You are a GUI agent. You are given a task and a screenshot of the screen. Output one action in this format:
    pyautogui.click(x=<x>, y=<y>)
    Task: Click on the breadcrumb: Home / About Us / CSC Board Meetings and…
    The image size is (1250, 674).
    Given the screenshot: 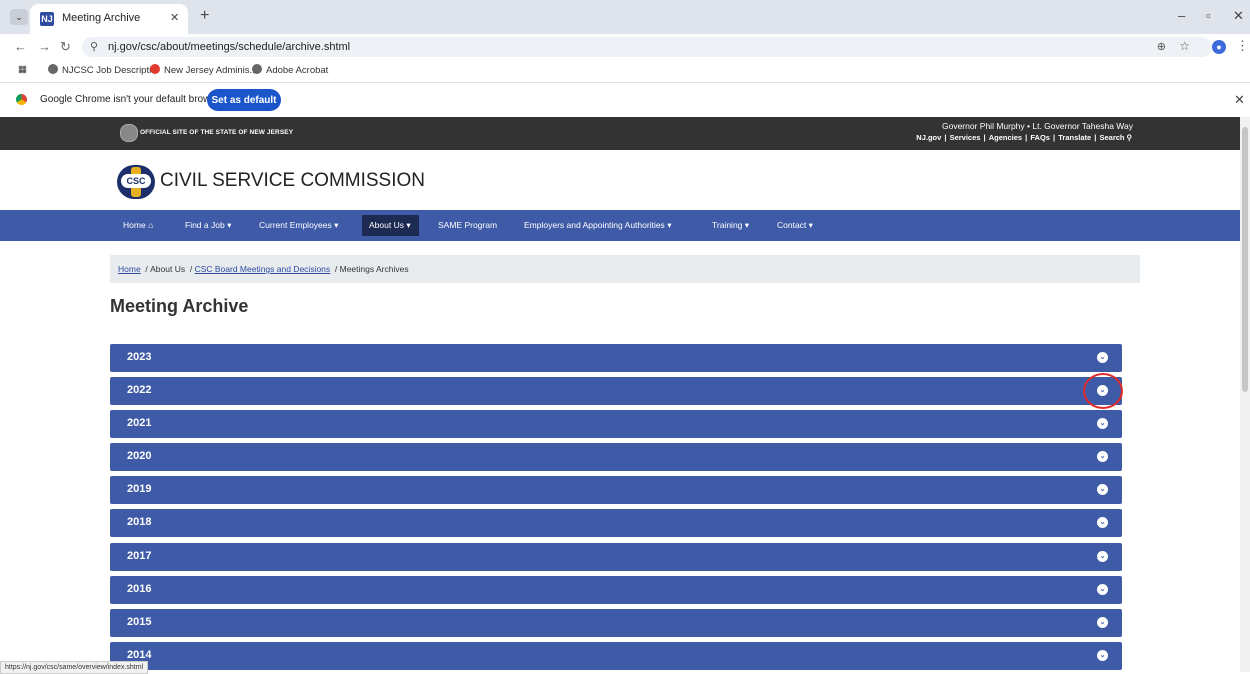 What is the action you would take?
    pyautogui.click(x=625, y=269)
    